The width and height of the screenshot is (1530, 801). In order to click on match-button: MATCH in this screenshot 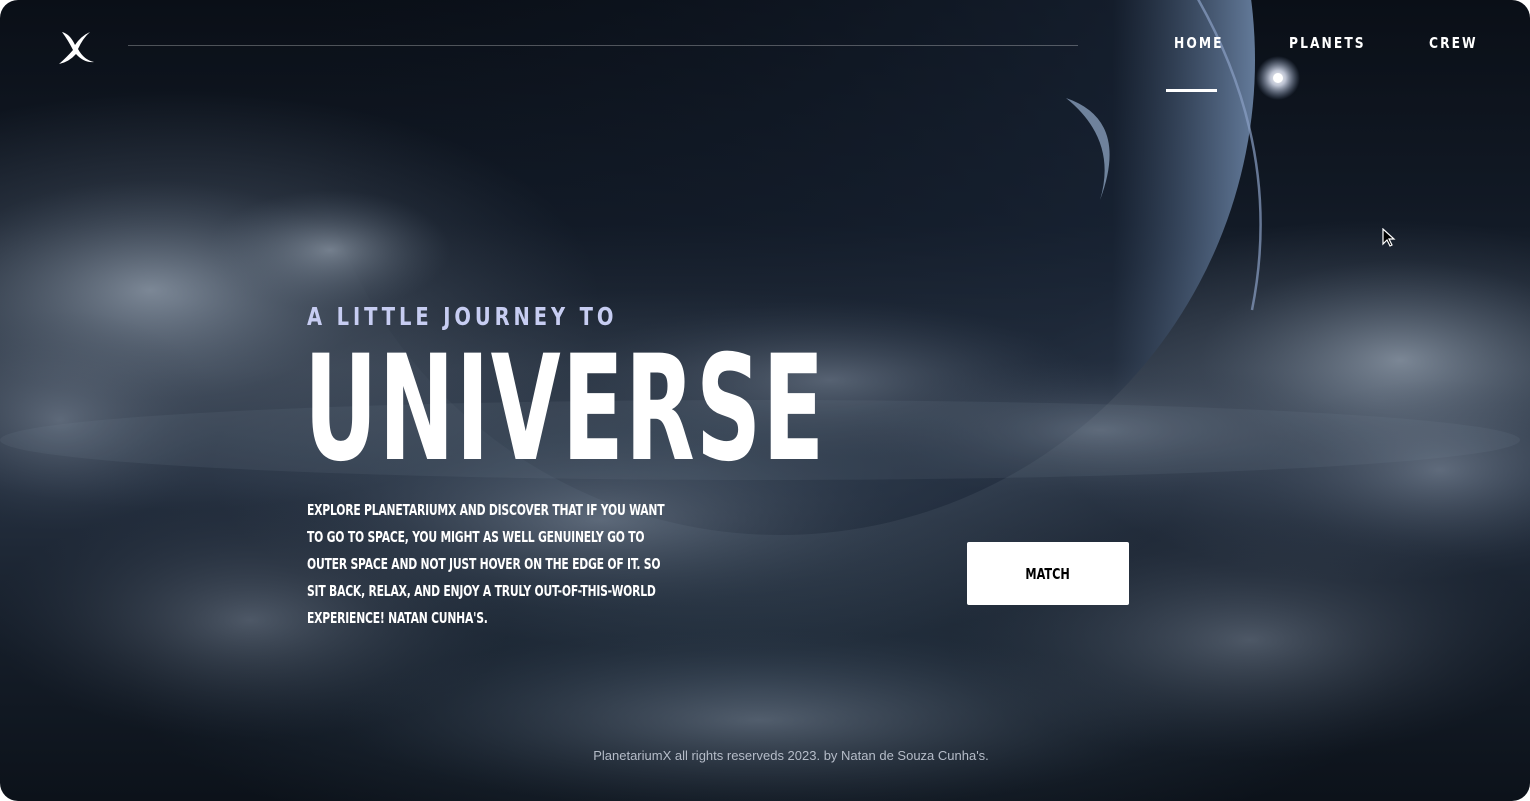, I will do `click(1048, 573)`.